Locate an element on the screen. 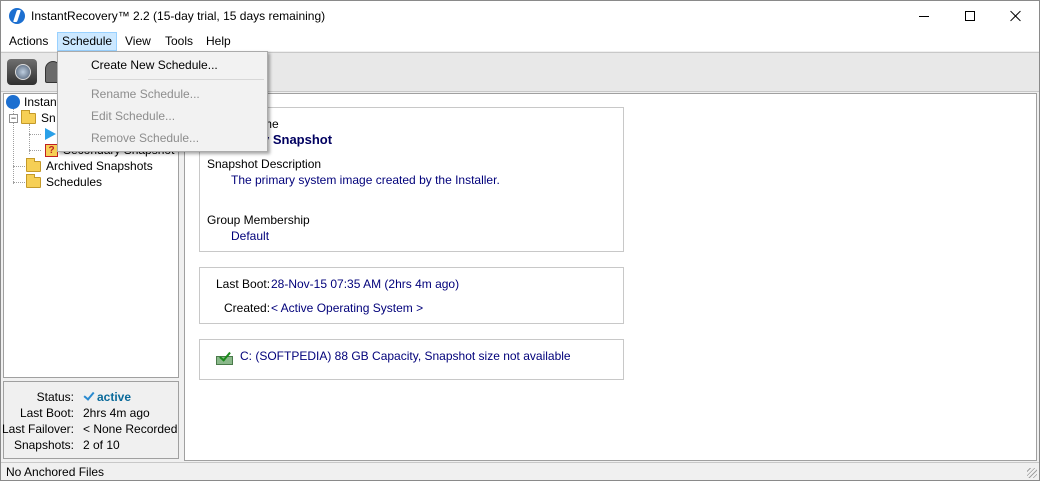 The image size is (1040, 481). maximize-icon is located at coordinates (970, 16).